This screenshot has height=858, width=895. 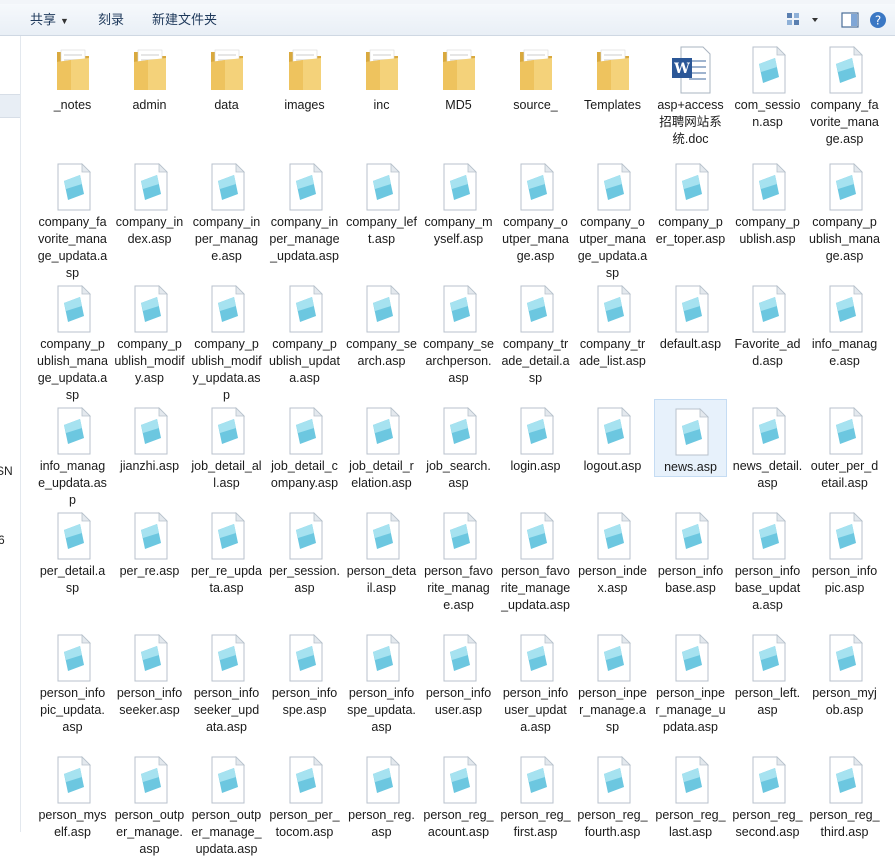 What do you see at coordinates (72, 454) in the screenshot?
I see `file-item: info_manage_updata.asp` at bounding box center [72, 454].